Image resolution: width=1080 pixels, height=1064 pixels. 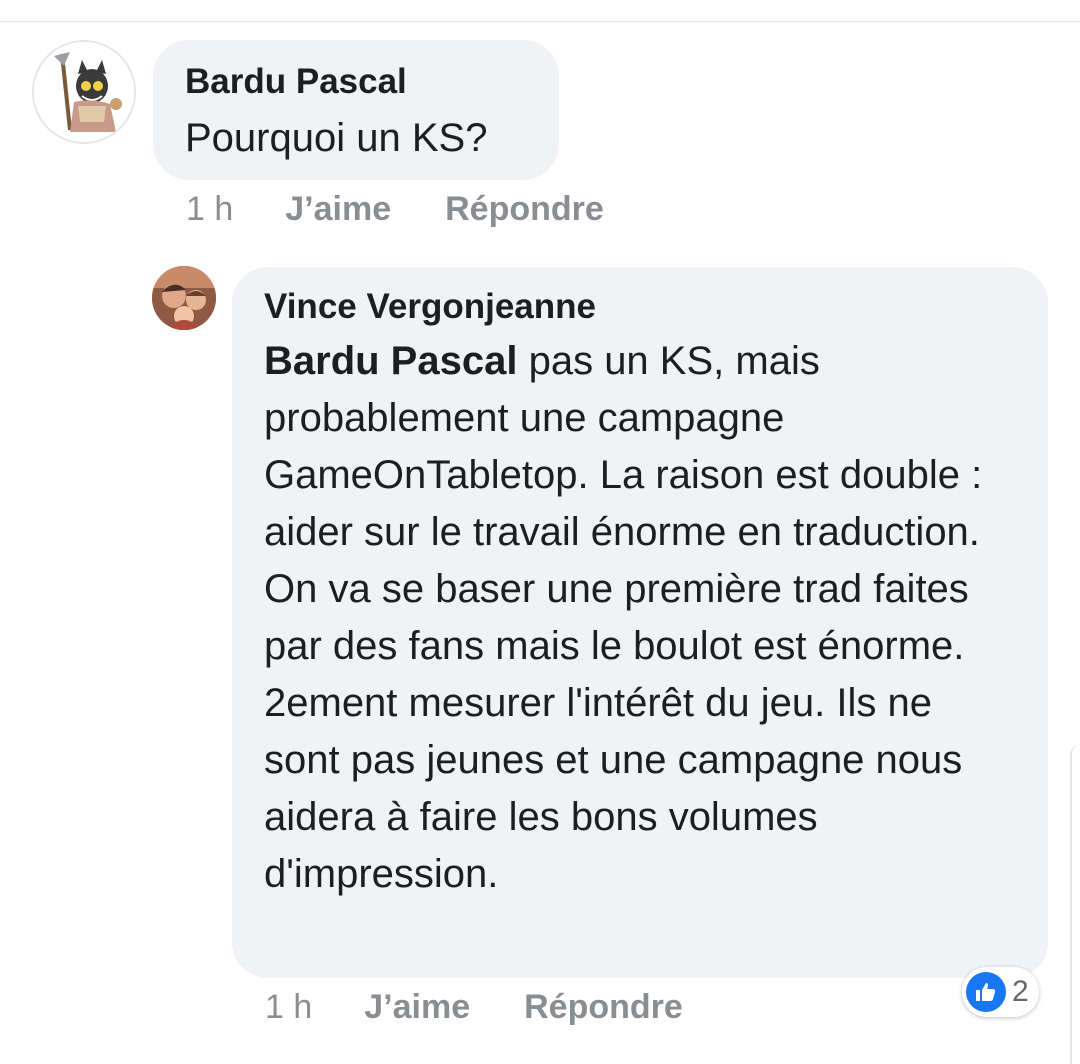 I want to click on avatar-illustration, so click(x=84, y=92).